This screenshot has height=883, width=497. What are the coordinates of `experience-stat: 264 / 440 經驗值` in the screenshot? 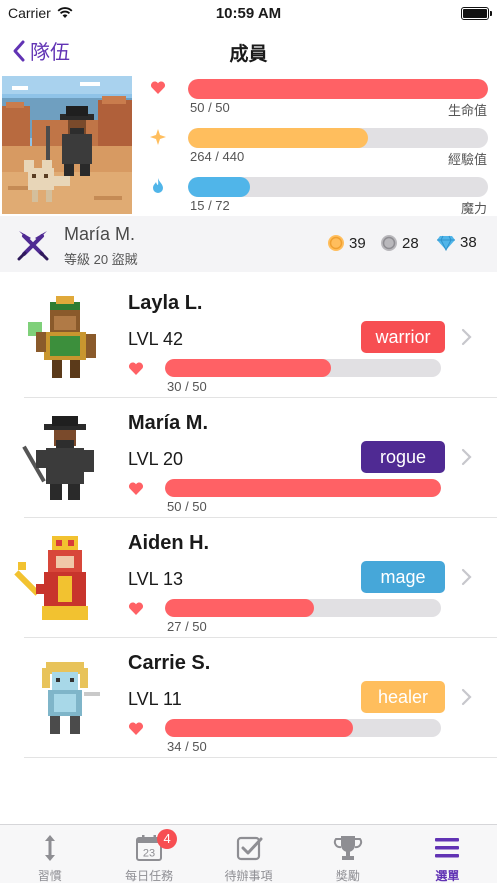 It's located at (319, 146).